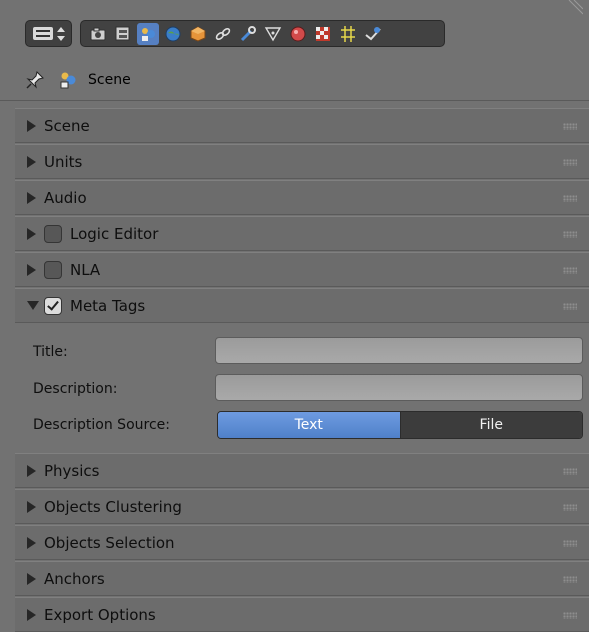  Describe the element at coordinates (302, 542) in the screenshot. I see `panel-objects-selection: Objects Selection` at that location.